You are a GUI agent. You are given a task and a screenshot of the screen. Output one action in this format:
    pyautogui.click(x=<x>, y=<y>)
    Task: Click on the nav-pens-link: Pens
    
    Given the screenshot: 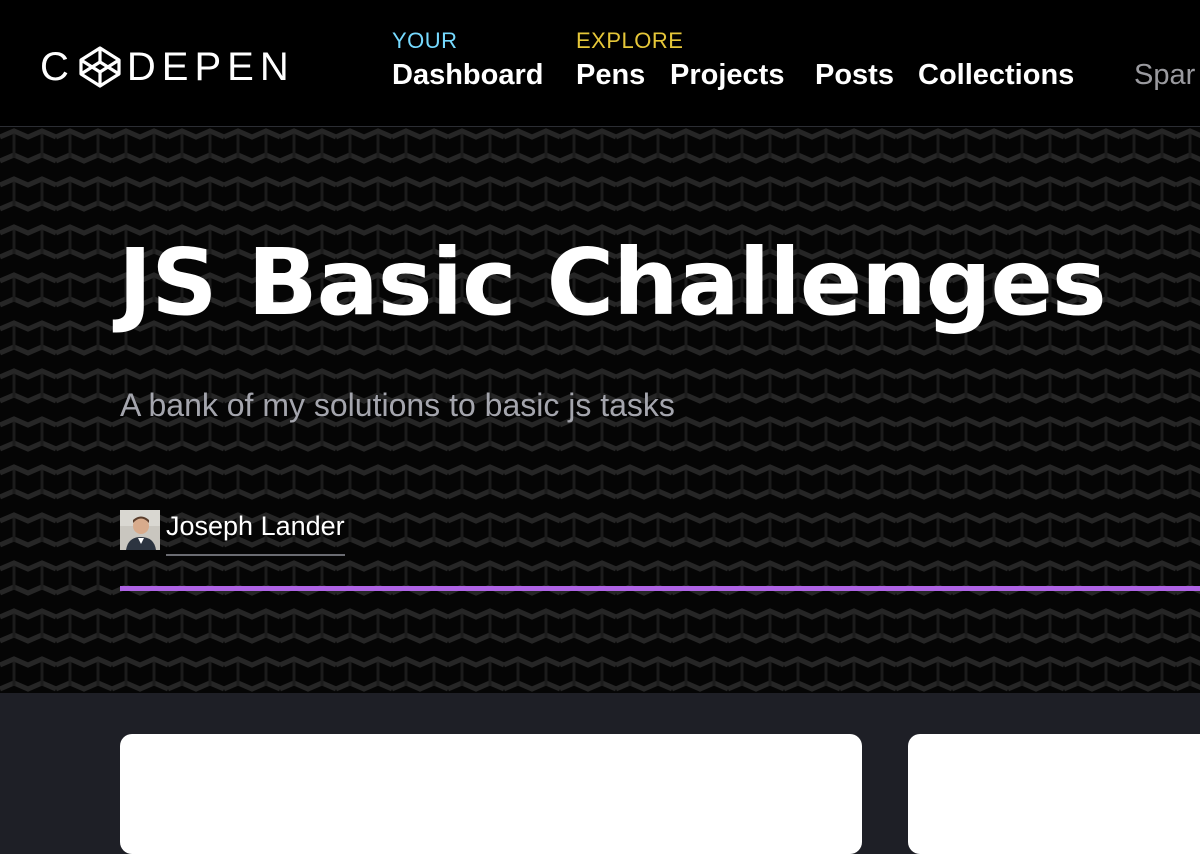 What is the action you would take?
    pyautogui.click(x=610, y=75)
    